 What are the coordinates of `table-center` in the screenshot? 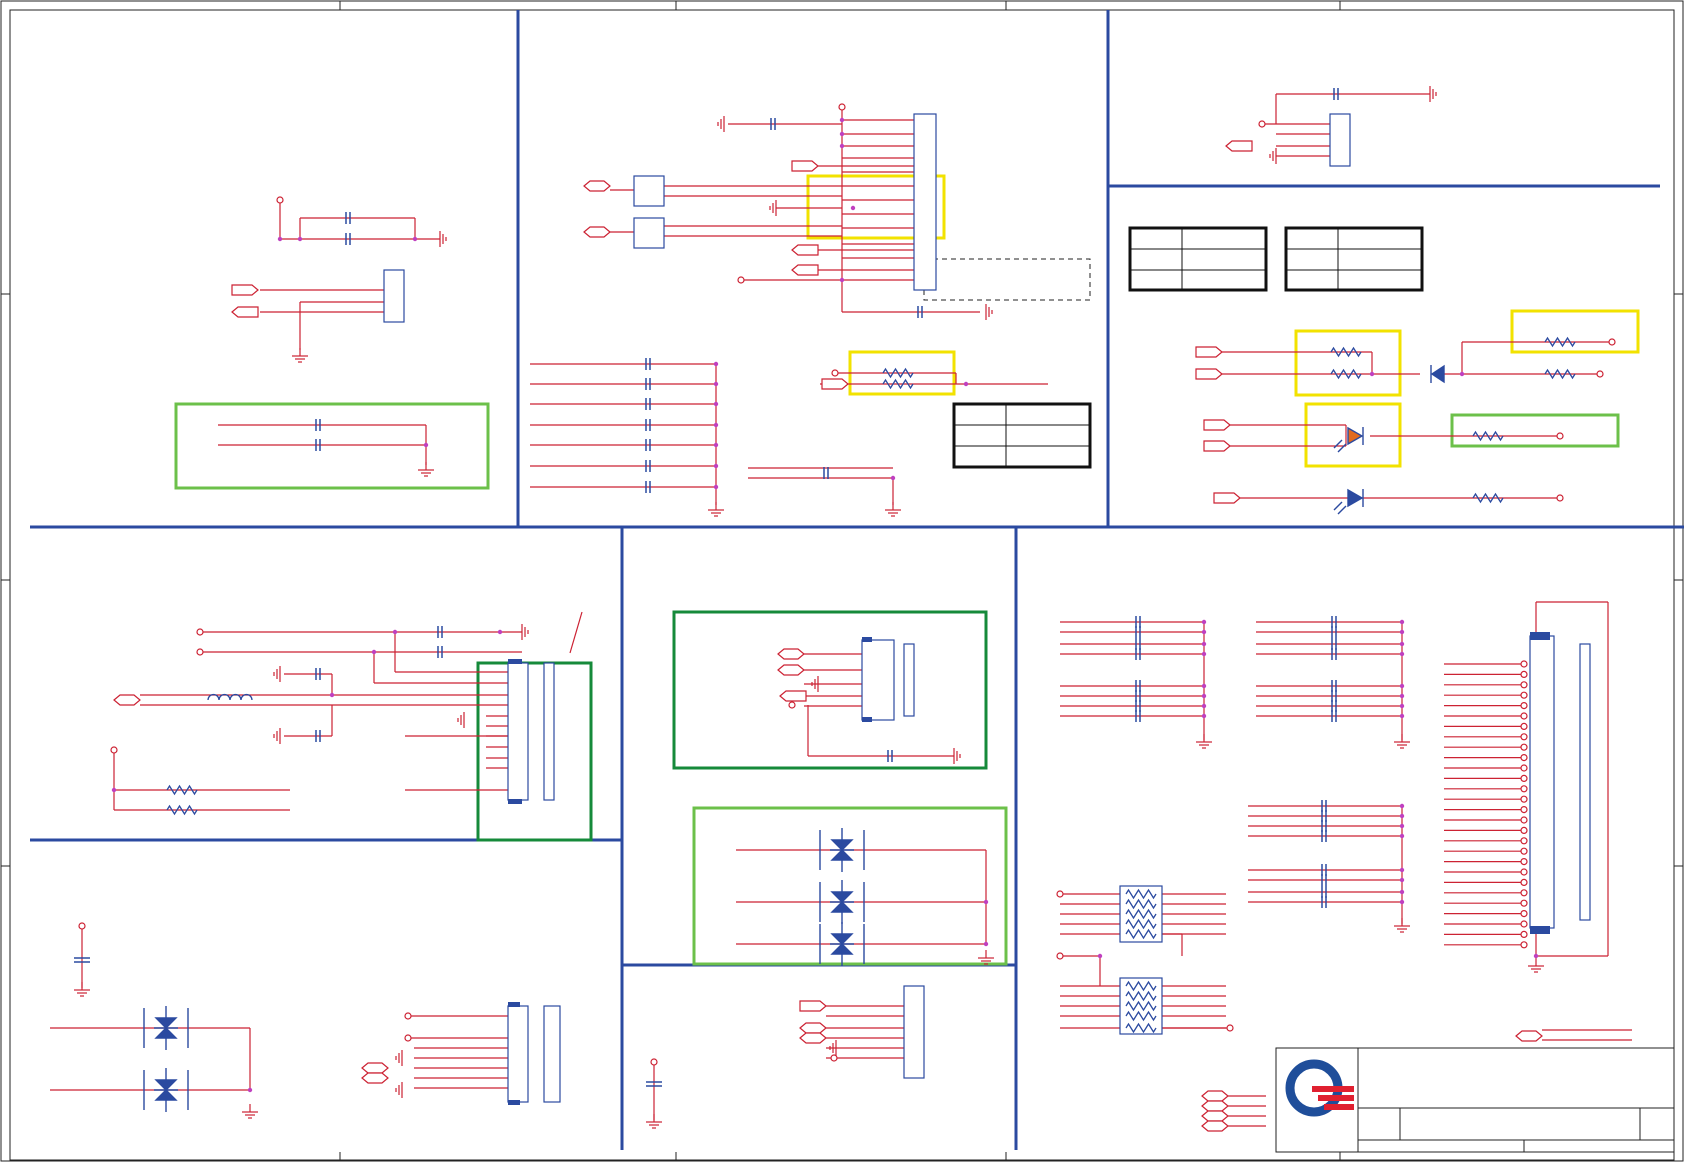 It's located at (1022, 435).